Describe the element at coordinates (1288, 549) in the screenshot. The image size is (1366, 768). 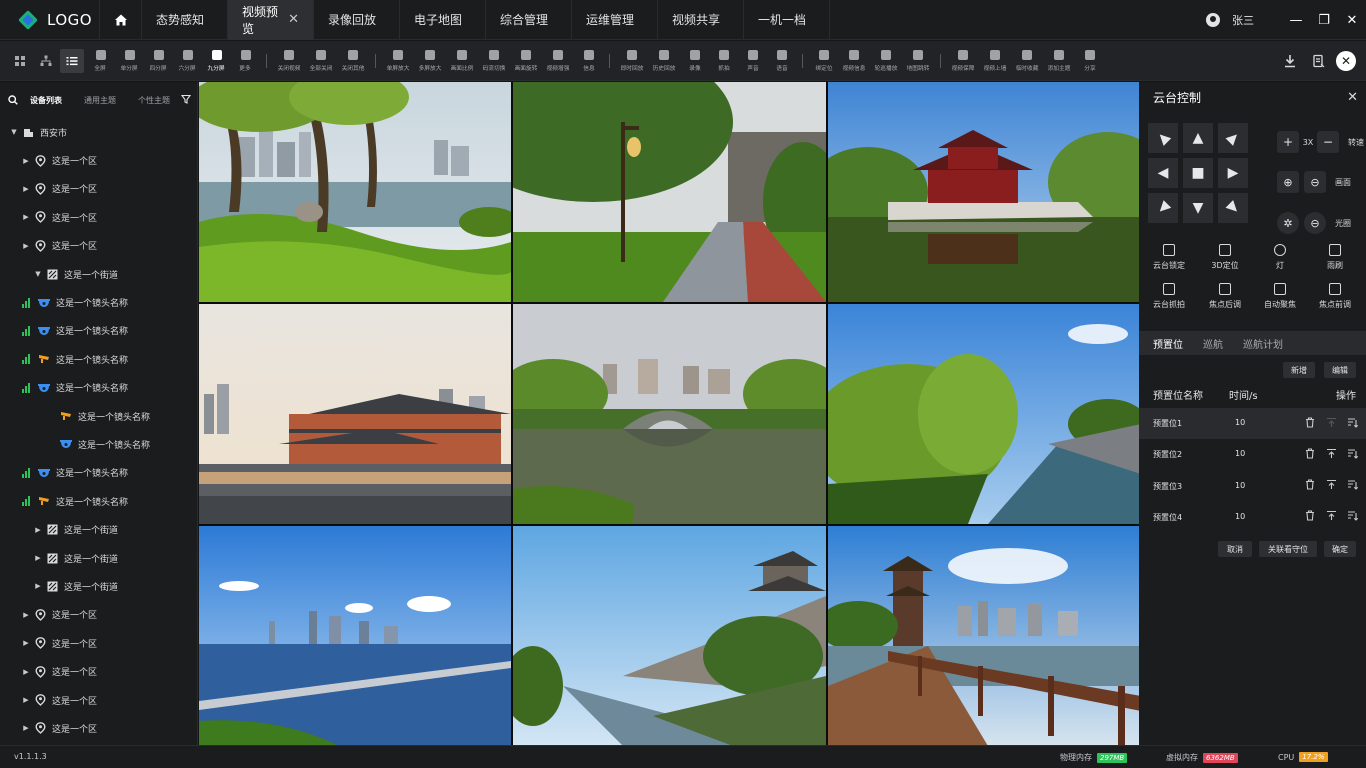
I see `link-guard-button: 关联看守位` at that location.